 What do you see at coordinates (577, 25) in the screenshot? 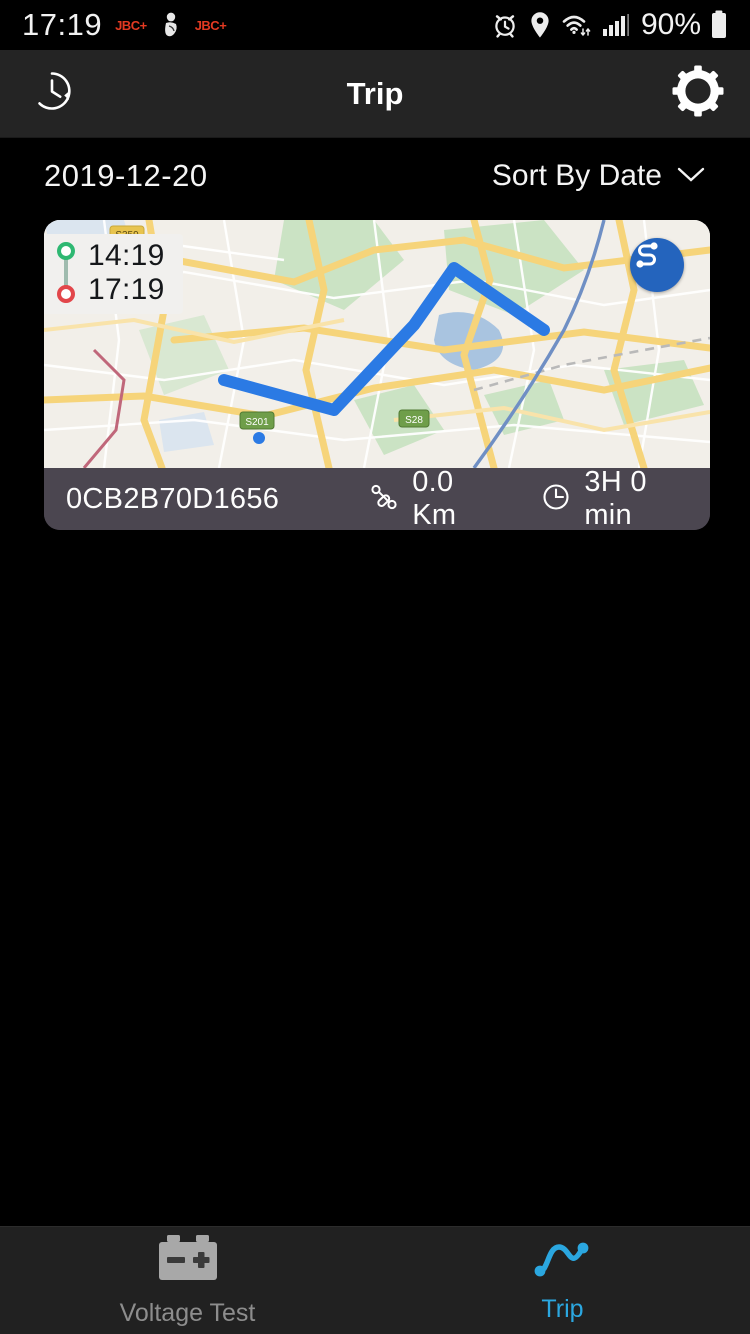
I see `wifi-data-icon` at bounding box center [577, 25].